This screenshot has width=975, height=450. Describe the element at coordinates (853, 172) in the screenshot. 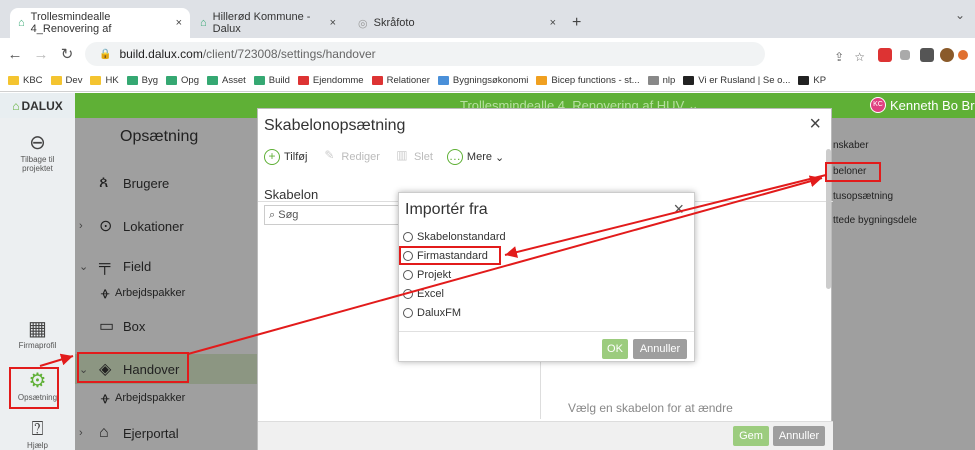

I see `highlight-box-skabeloner` at that location.